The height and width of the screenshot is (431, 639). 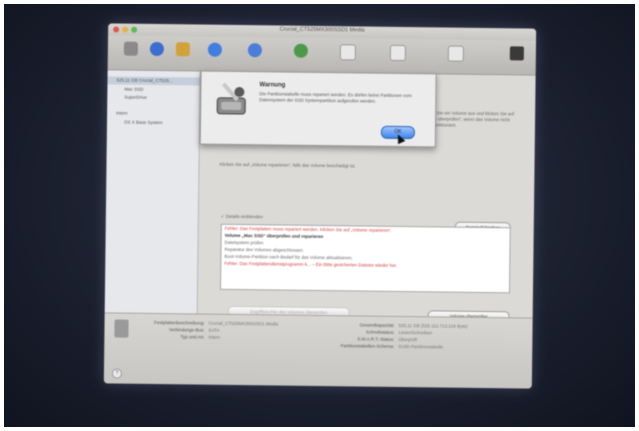 What do you see at coordinates (516, 53) in the screenshot?
I see `log-icon` at bounding box center [516, 53].